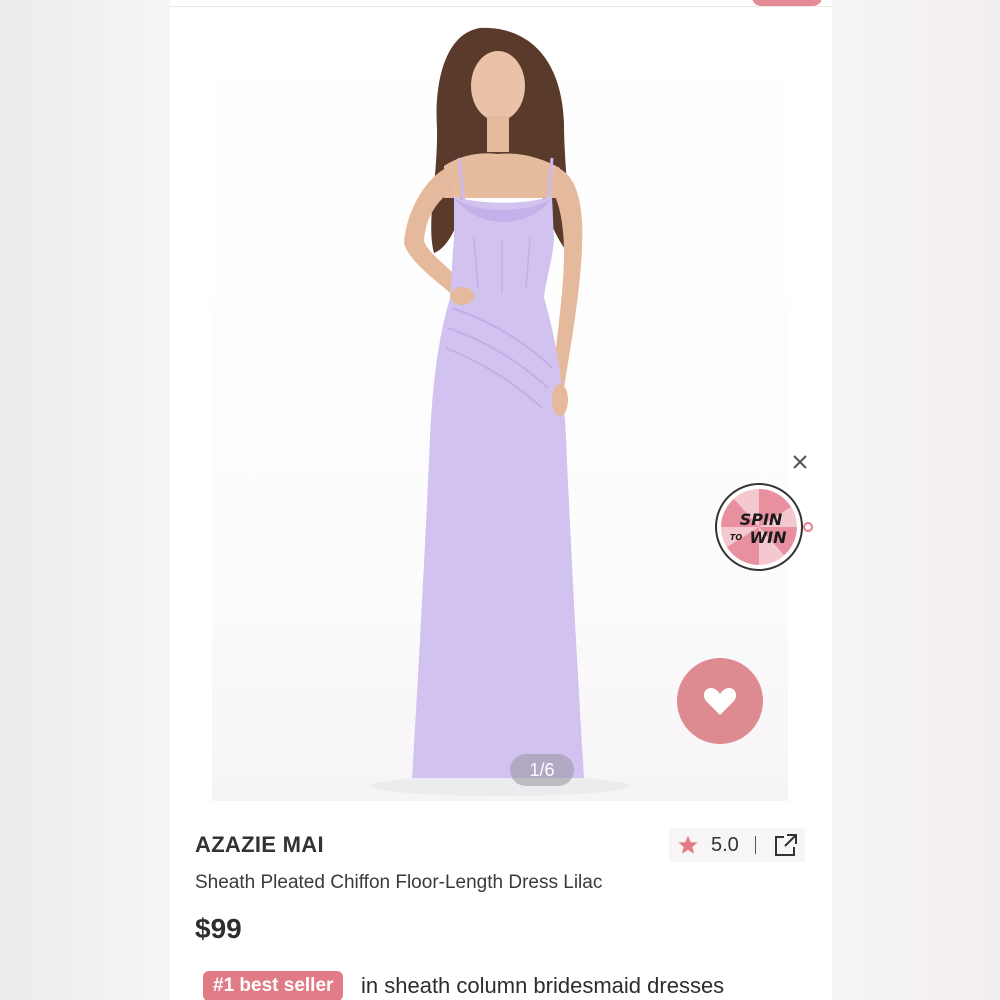  Describe the element at coordinates (800, 462) in the screenshot. I see `close-icon` at that location.